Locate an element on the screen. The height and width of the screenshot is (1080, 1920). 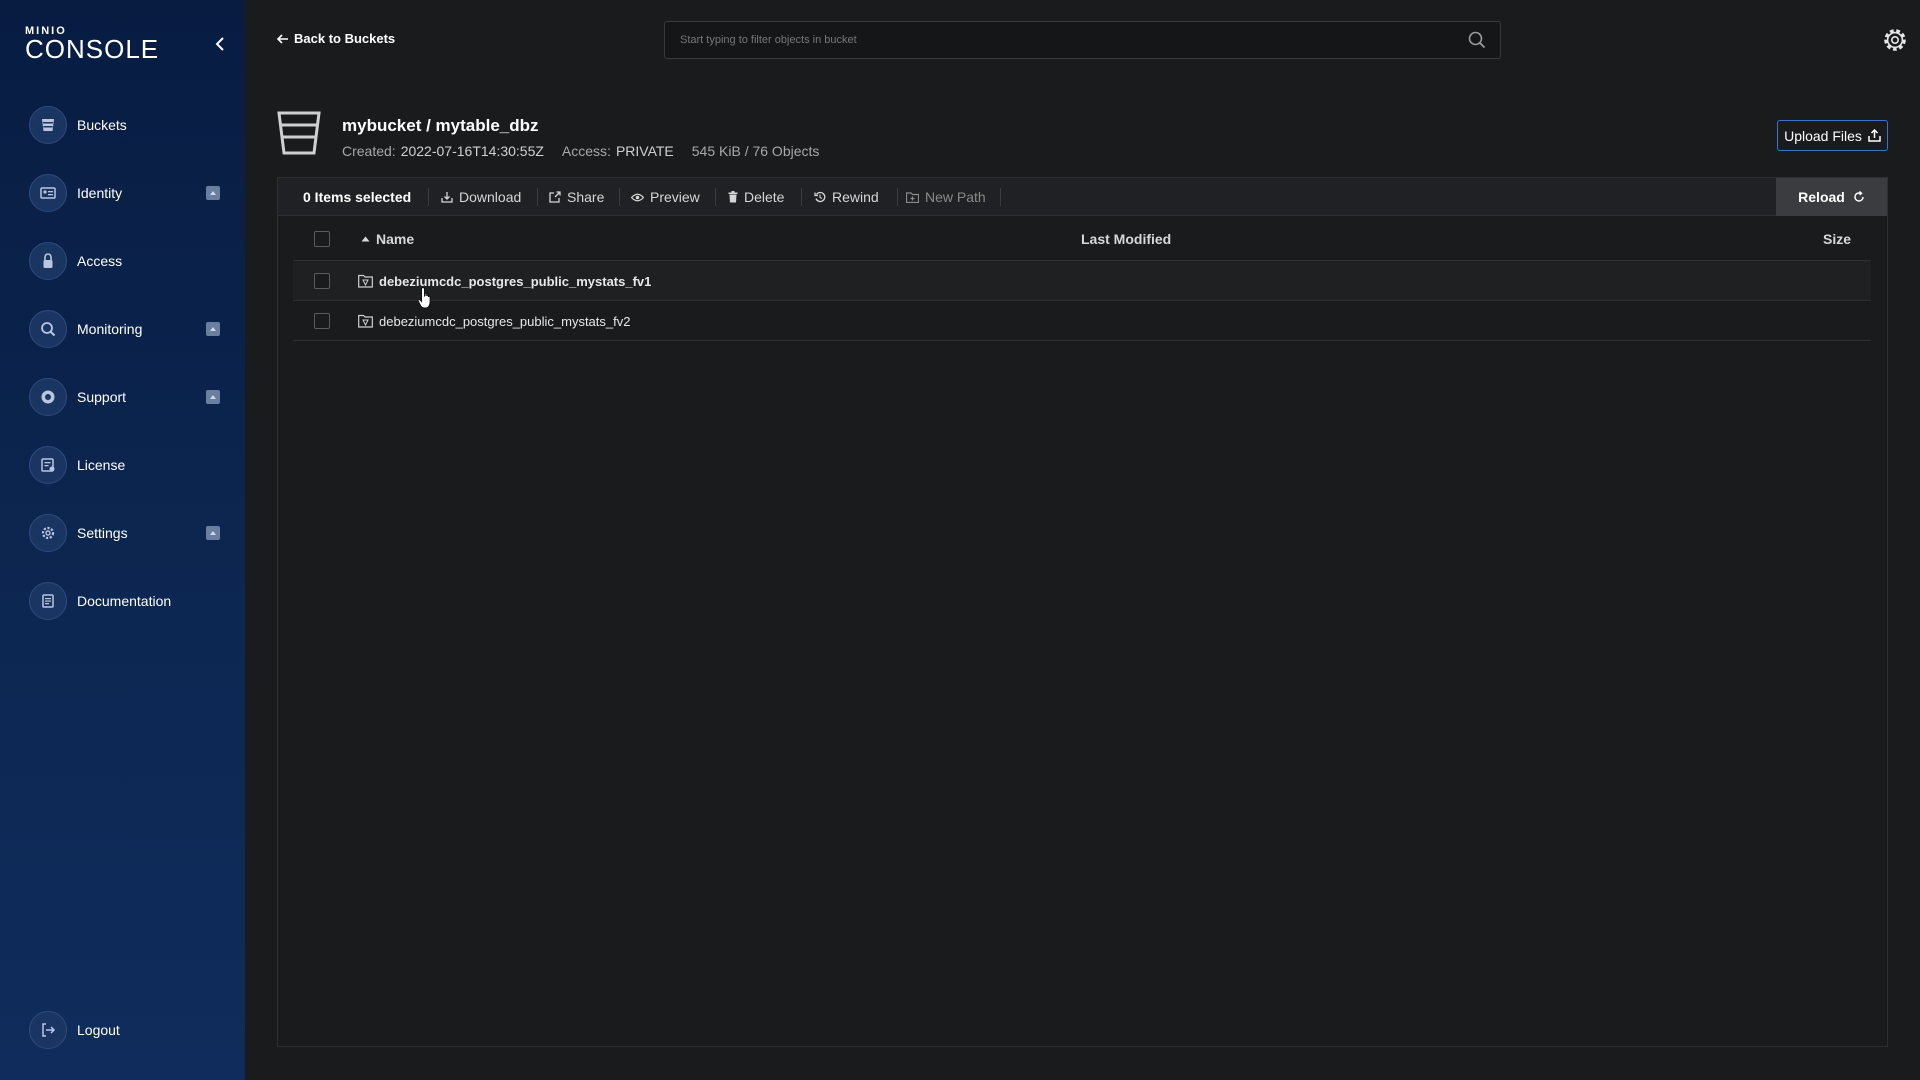
download-label: Download is located at coordinates (490, 197).